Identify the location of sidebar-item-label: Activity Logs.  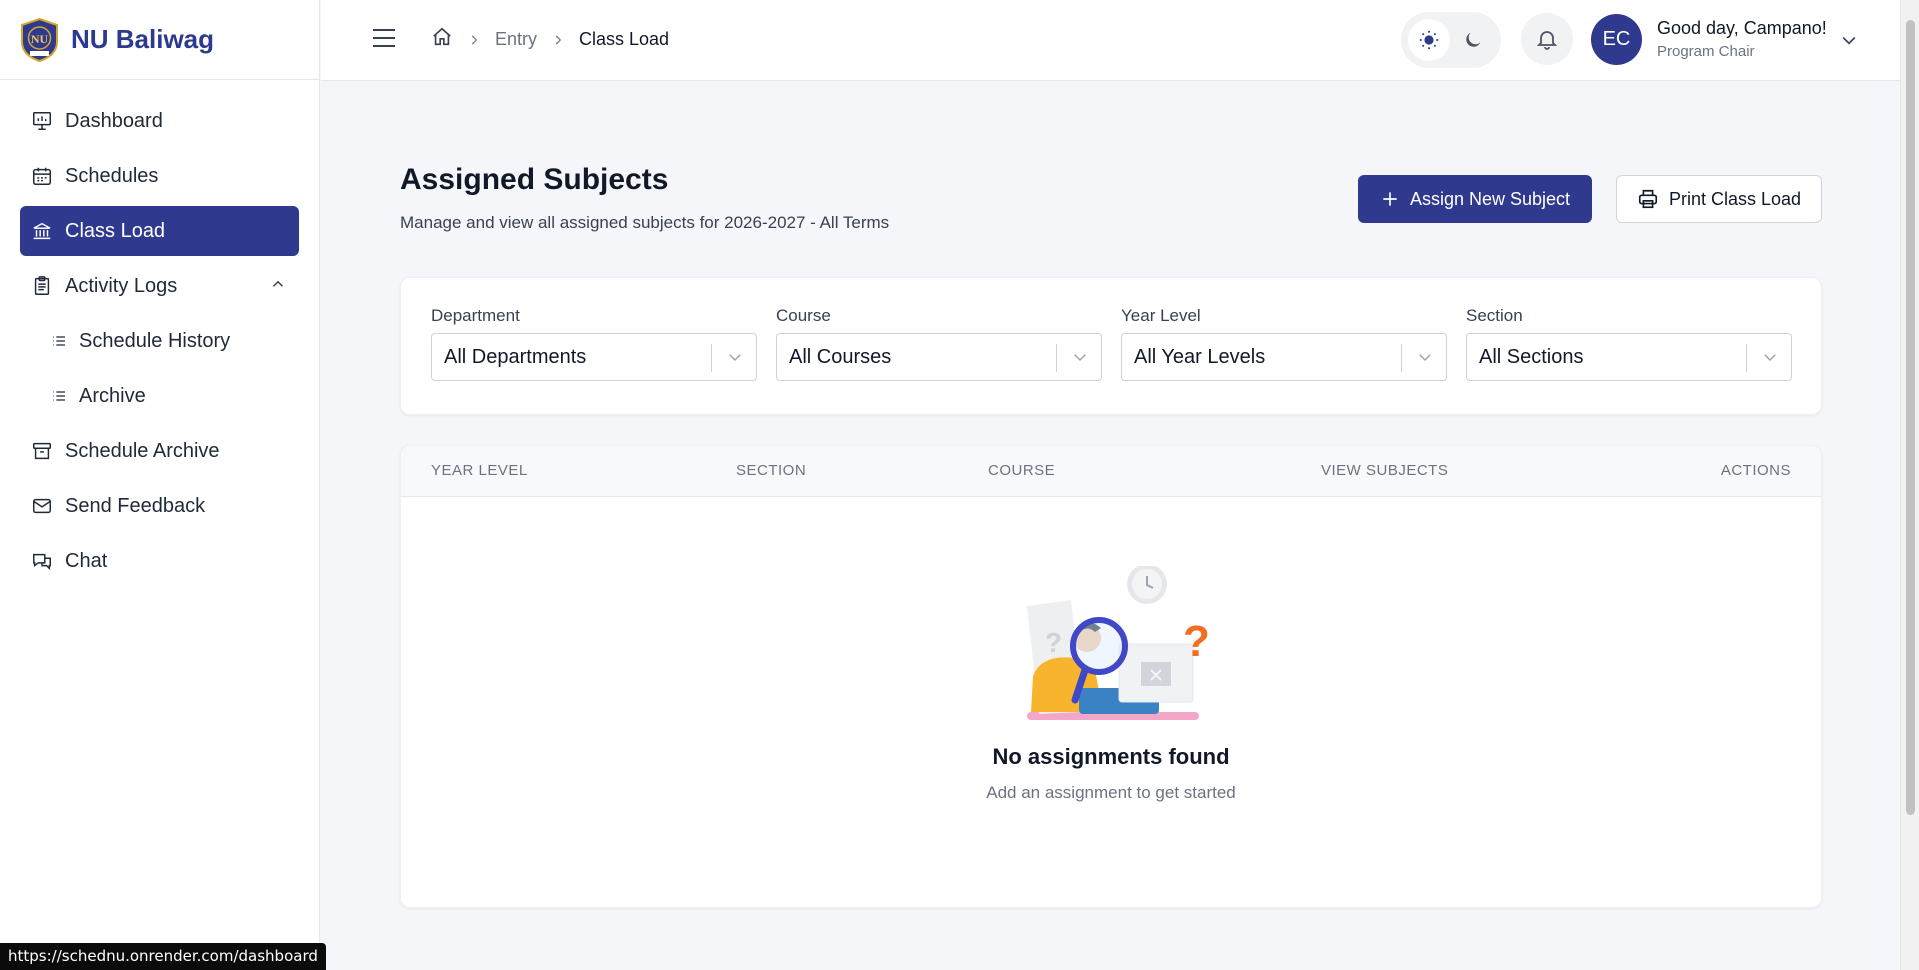
(121, 285).